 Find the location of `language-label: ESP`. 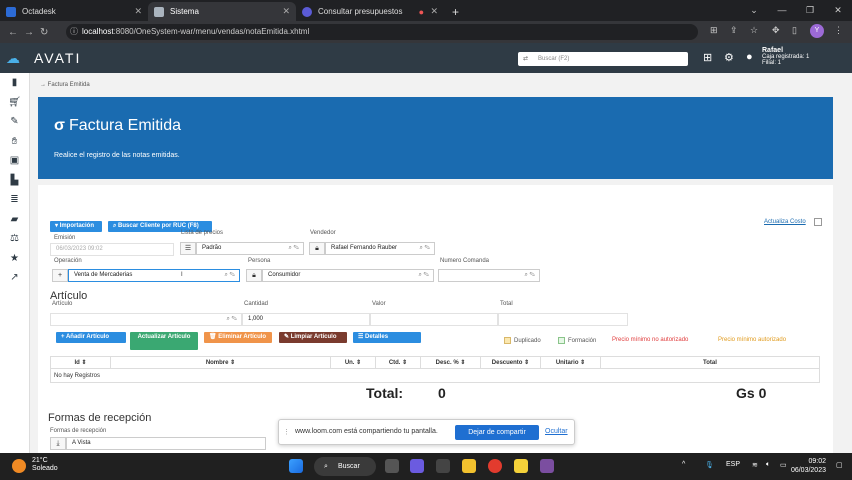

language-label: ESP is located at coordinates (733, 464).